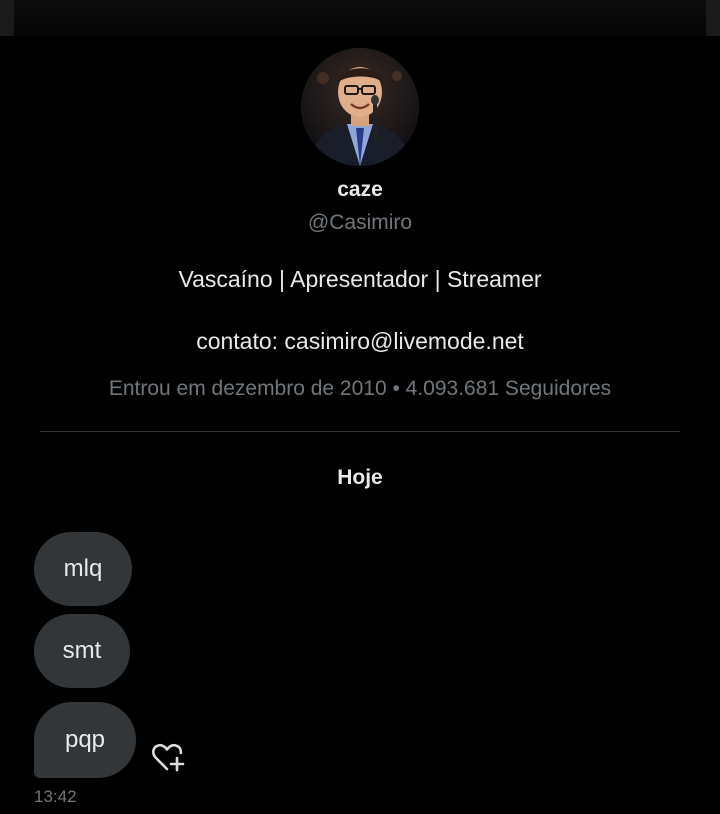  What do you see at coordinates (713, 18) in the screenshot?
I see `window-corner-right` at bounding box center [713, 18].